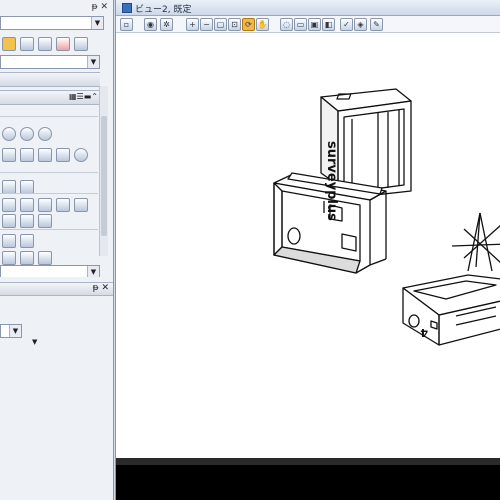  What do you see at coordinates (63, 155) in the screenshot?
I see `extrude-icon` at bounding box center [63, 155].